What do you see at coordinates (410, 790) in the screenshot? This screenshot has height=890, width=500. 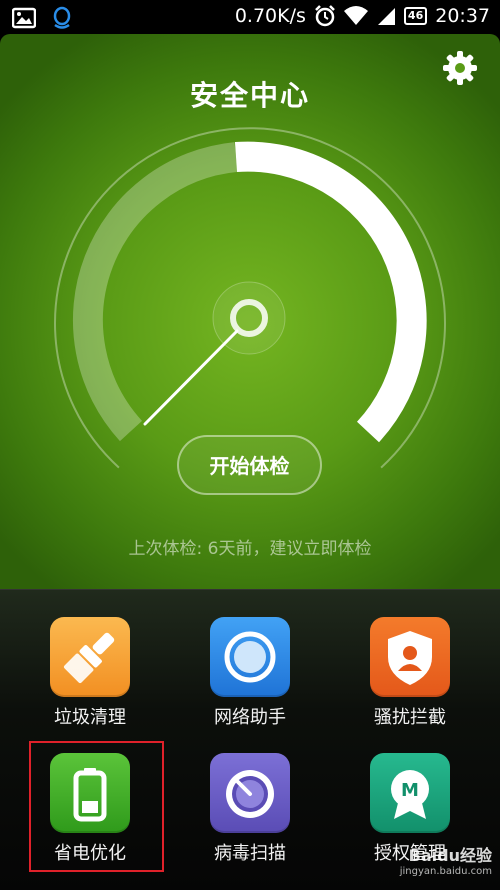 I see `svg-text: M` at bounding box center [410, 790].